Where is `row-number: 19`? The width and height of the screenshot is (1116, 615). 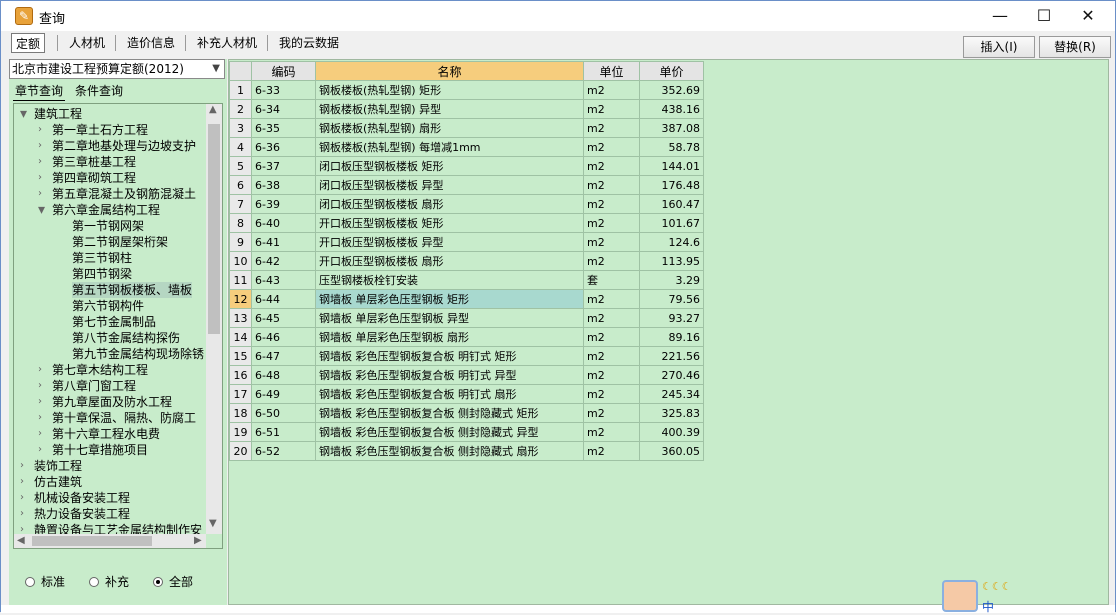
row-number: 19 is located at coordinates (240, 432).